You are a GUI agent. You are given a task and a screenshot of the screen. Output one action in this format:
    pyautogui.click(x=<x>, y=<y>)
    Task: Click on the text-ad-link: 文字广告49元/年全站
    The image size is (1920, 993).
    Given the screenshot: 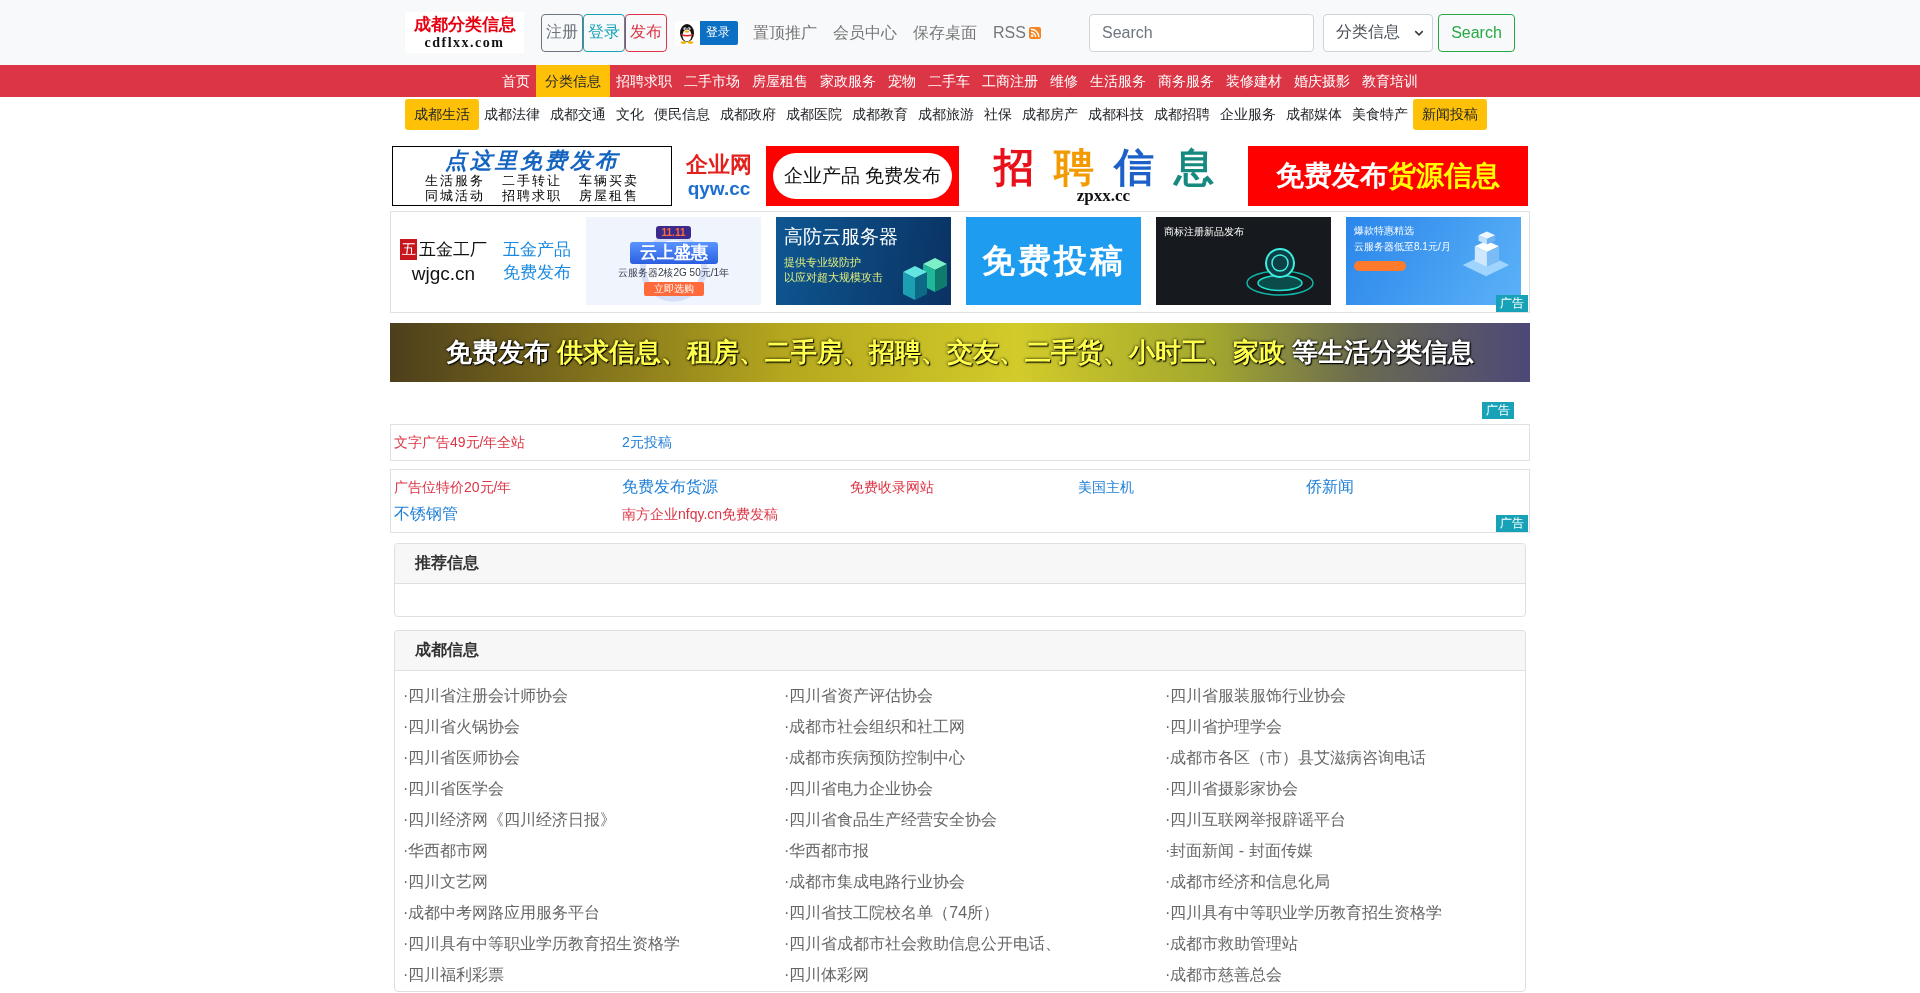 What is the action you would take?
    pyautogui.click(x=460, y=442)
    